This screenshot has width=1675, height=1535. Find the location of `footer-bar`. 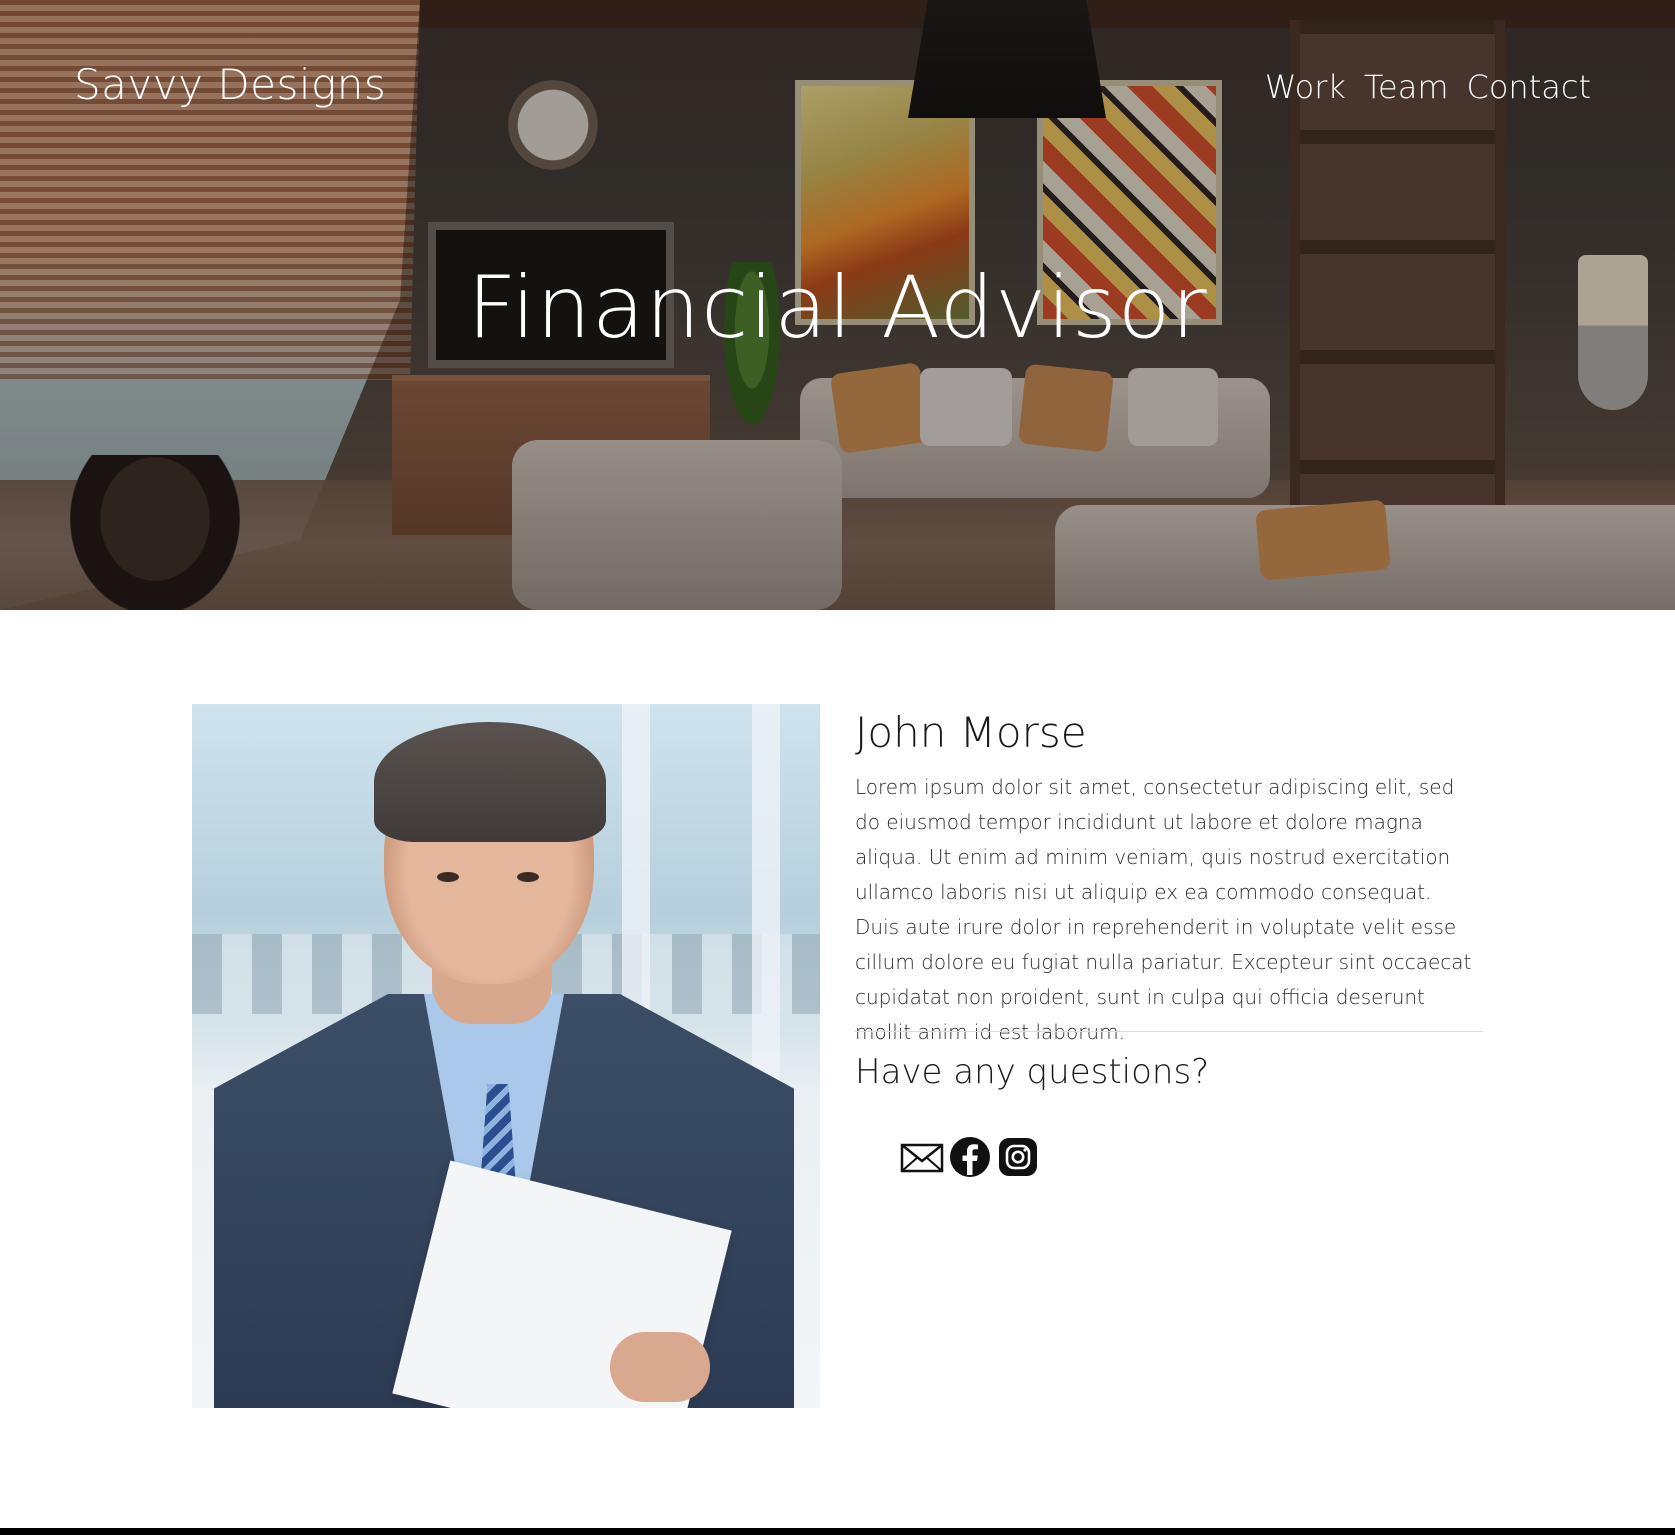

footer-bar is located at coordinates (837, 1531).